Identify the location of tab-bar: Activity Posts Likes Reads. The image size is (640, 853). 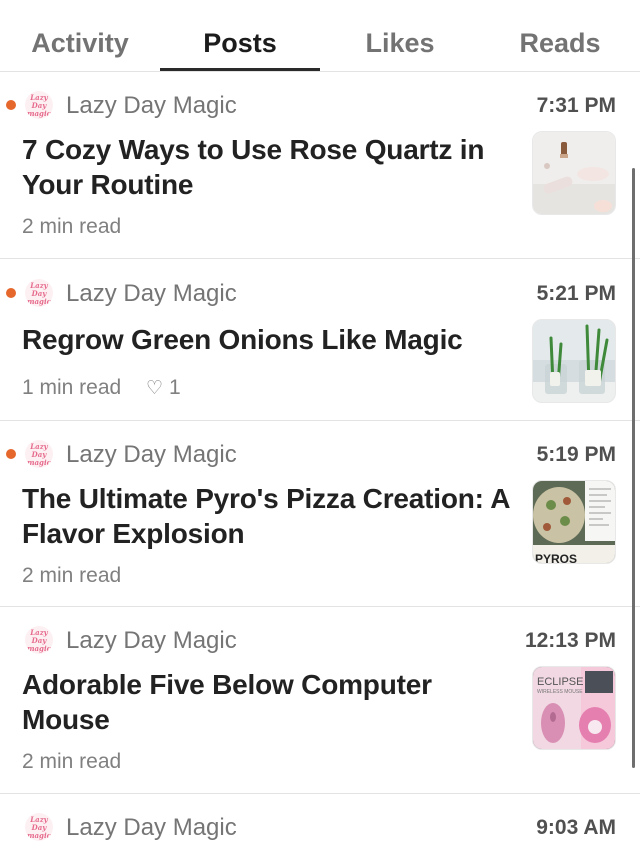
(320, 36).